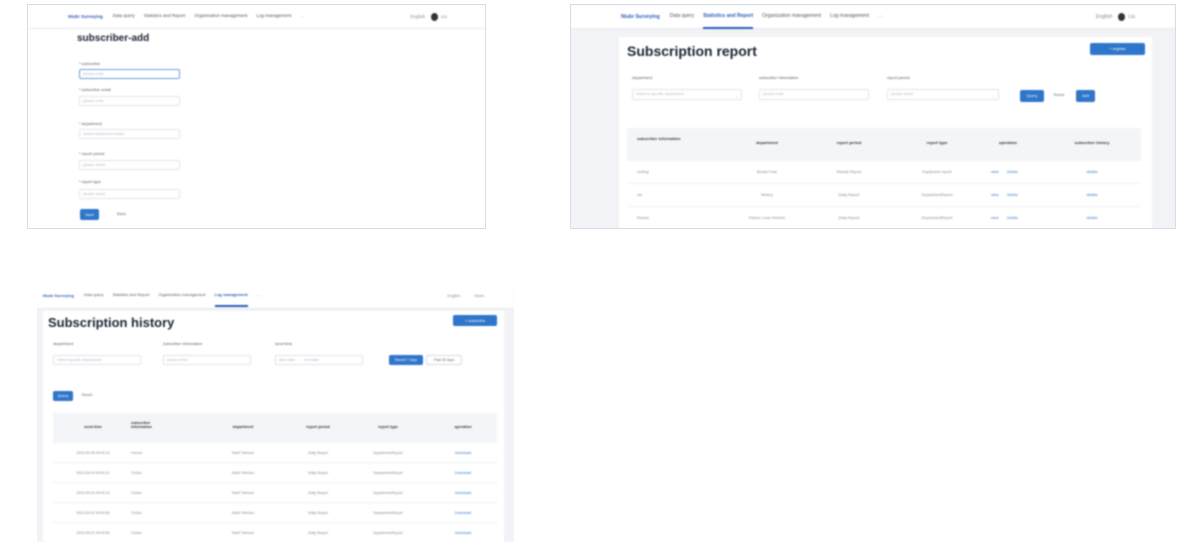  Describe the element at coordinates (94, 194) in the screenshot. I see `report-type-placeholder: please select` at that location.